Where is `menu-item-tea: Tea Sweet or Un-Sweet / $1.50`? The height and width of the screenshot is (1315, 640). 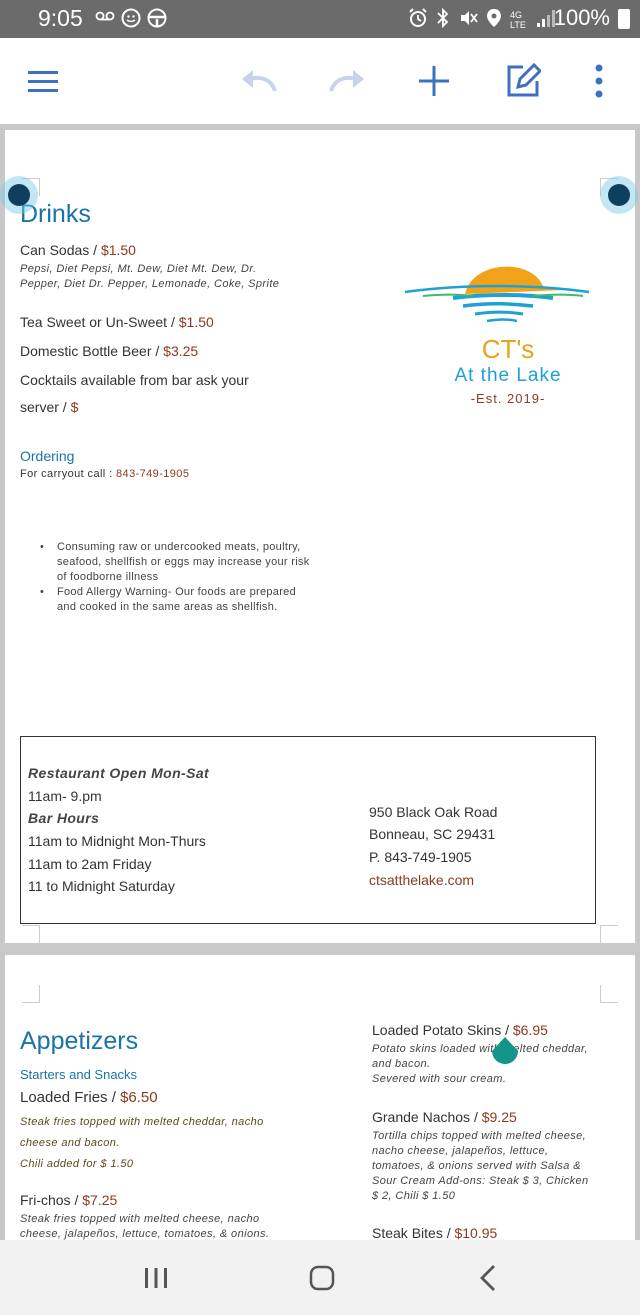 menu-item-tea: Tea Sweet or Un-Sweet / $1.50 is located at coordinates (117, 322).